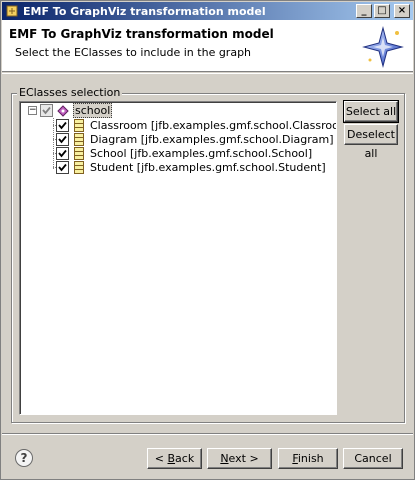 The height and width of the screenshot is (480, 415). Describe the element at coordinates (144, 11) in the screenshot. I see `window-title: EMF To GraphViz transformation model` at that location.